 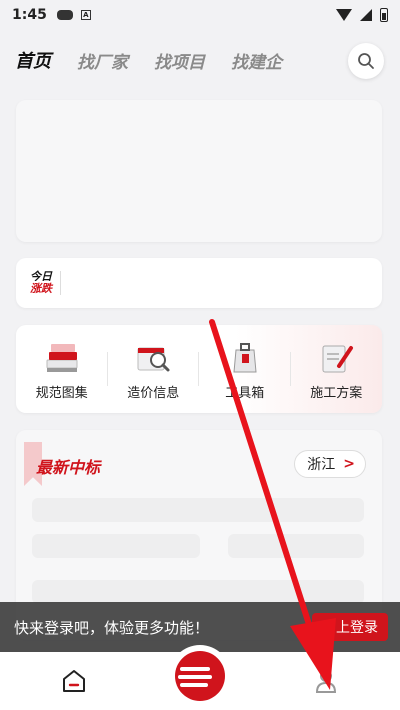 I want to click on home-icon, so click(x=74, y=681).